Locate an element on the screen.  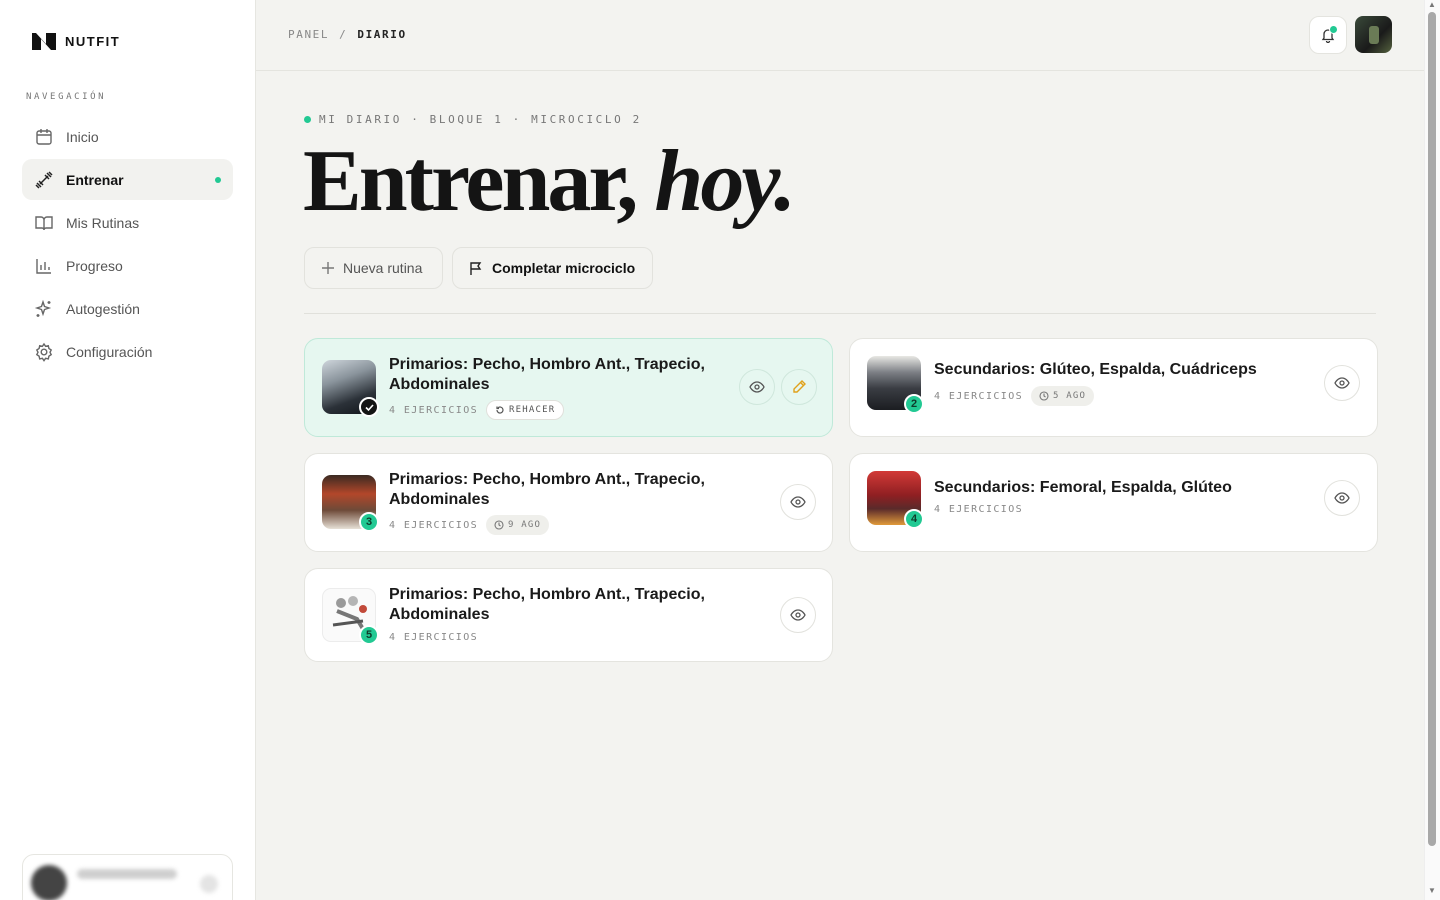
sidebar-item-label: Autogestión is located at coordinates (103, 308).